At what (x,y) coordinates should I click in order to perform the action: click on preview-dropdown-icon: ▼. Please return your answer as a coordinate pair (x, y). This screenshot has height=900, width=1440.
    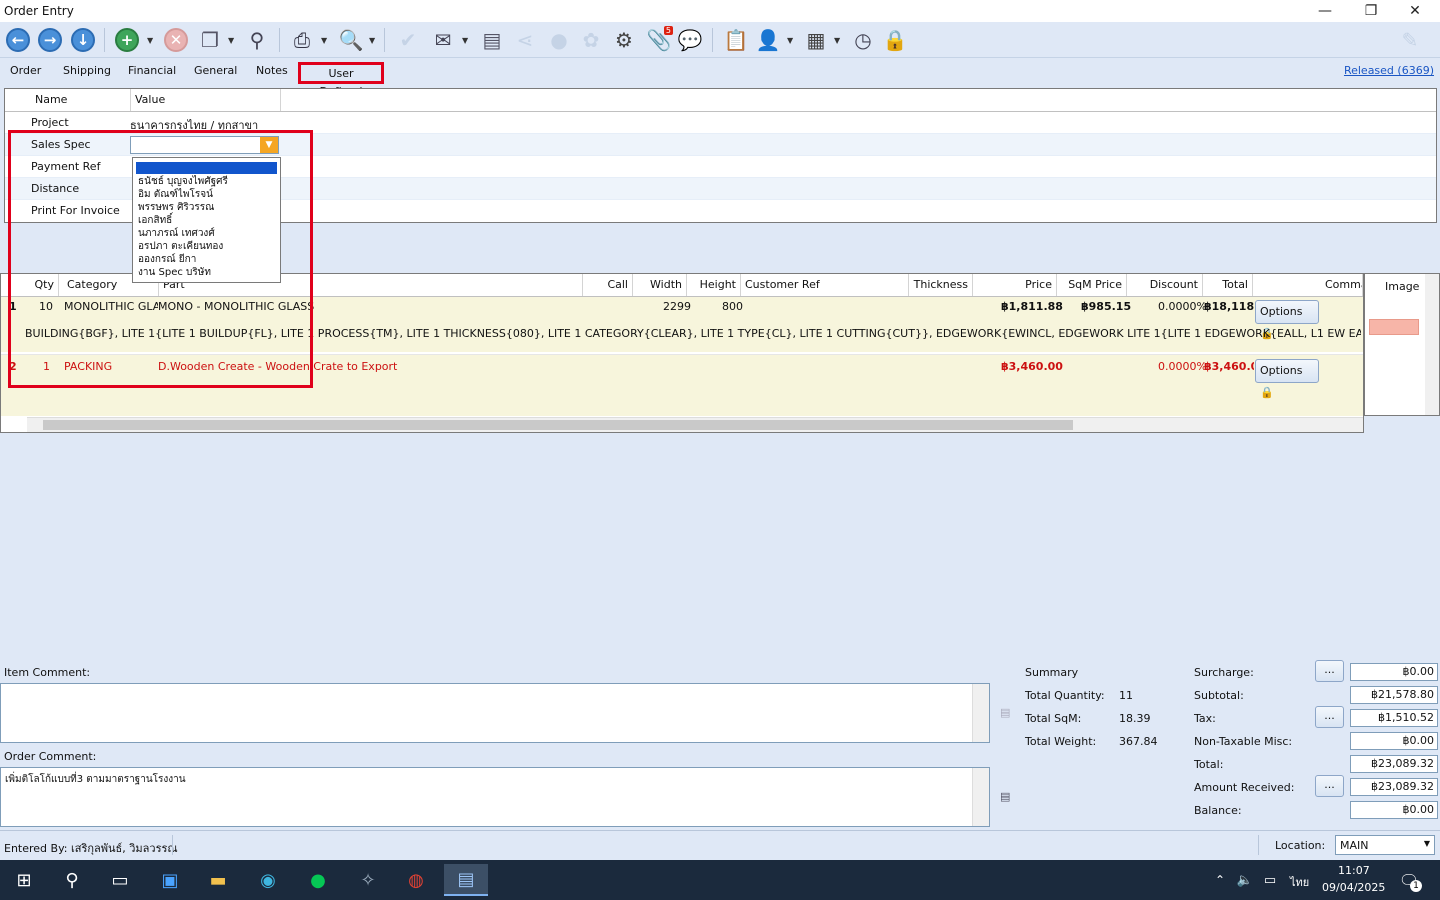
    Looking at the image, I should click on (372, 40).